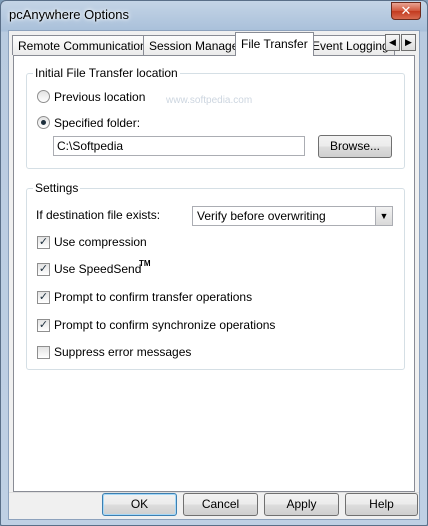  I want to click on settings-group-title: Settings, so click(57, 188).